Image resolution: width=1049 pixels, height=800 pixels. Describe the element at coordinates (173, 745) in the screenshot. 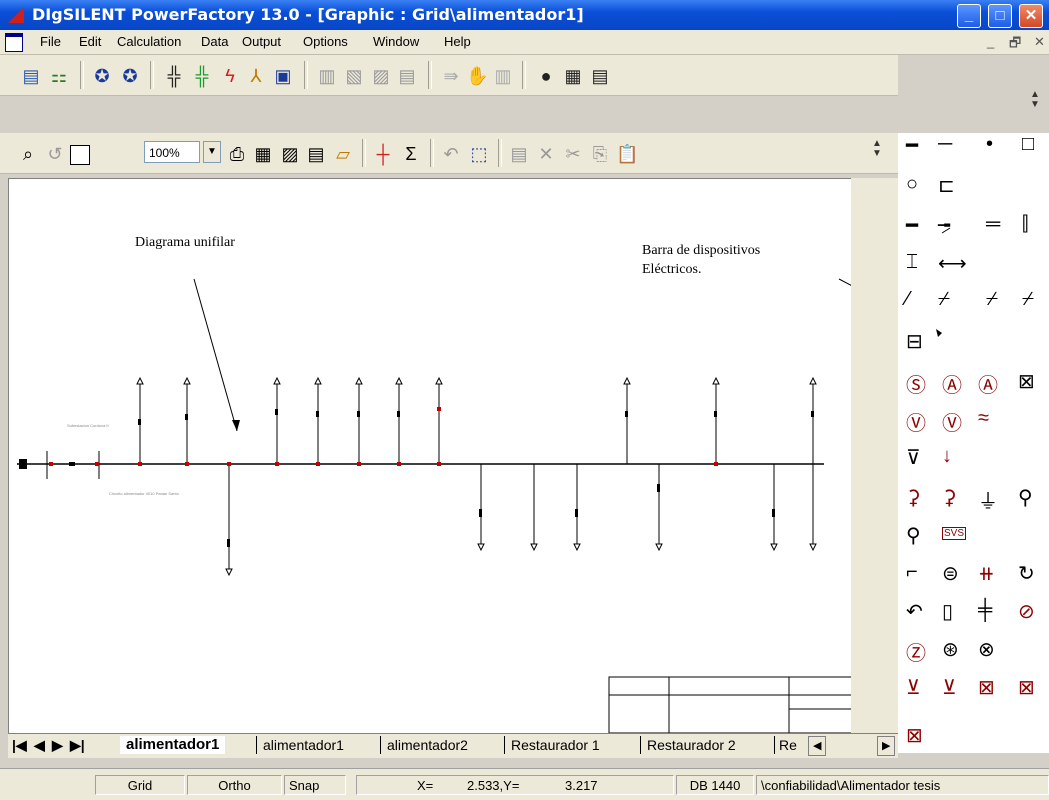

I see `tab-alimentador1-active: alimentador1` at that location.